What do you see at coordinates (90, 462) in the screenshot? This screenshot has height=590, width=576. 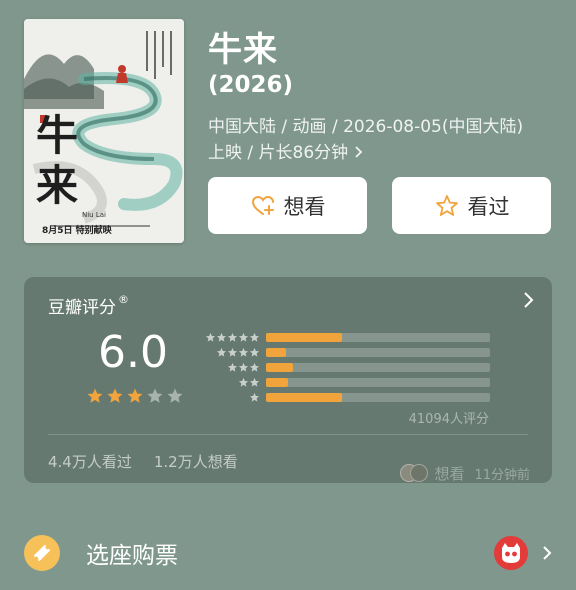 I see `seen-count: 4.4万人看过` at bounding box center [90, 462].